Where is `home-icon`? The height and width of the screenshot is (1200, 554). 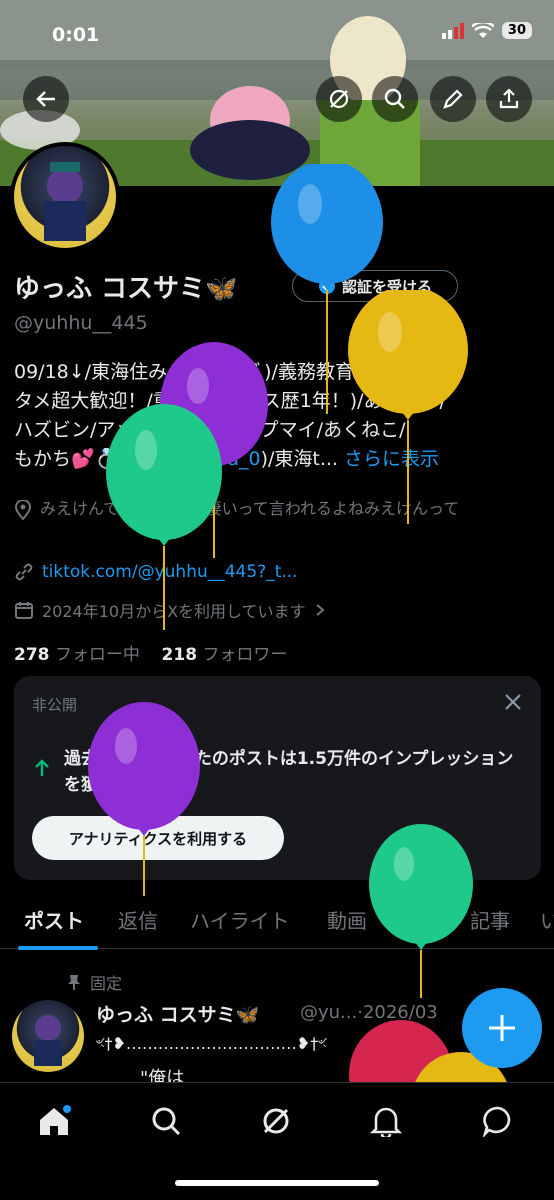
home-icon is located at coordinates (55, 1120).